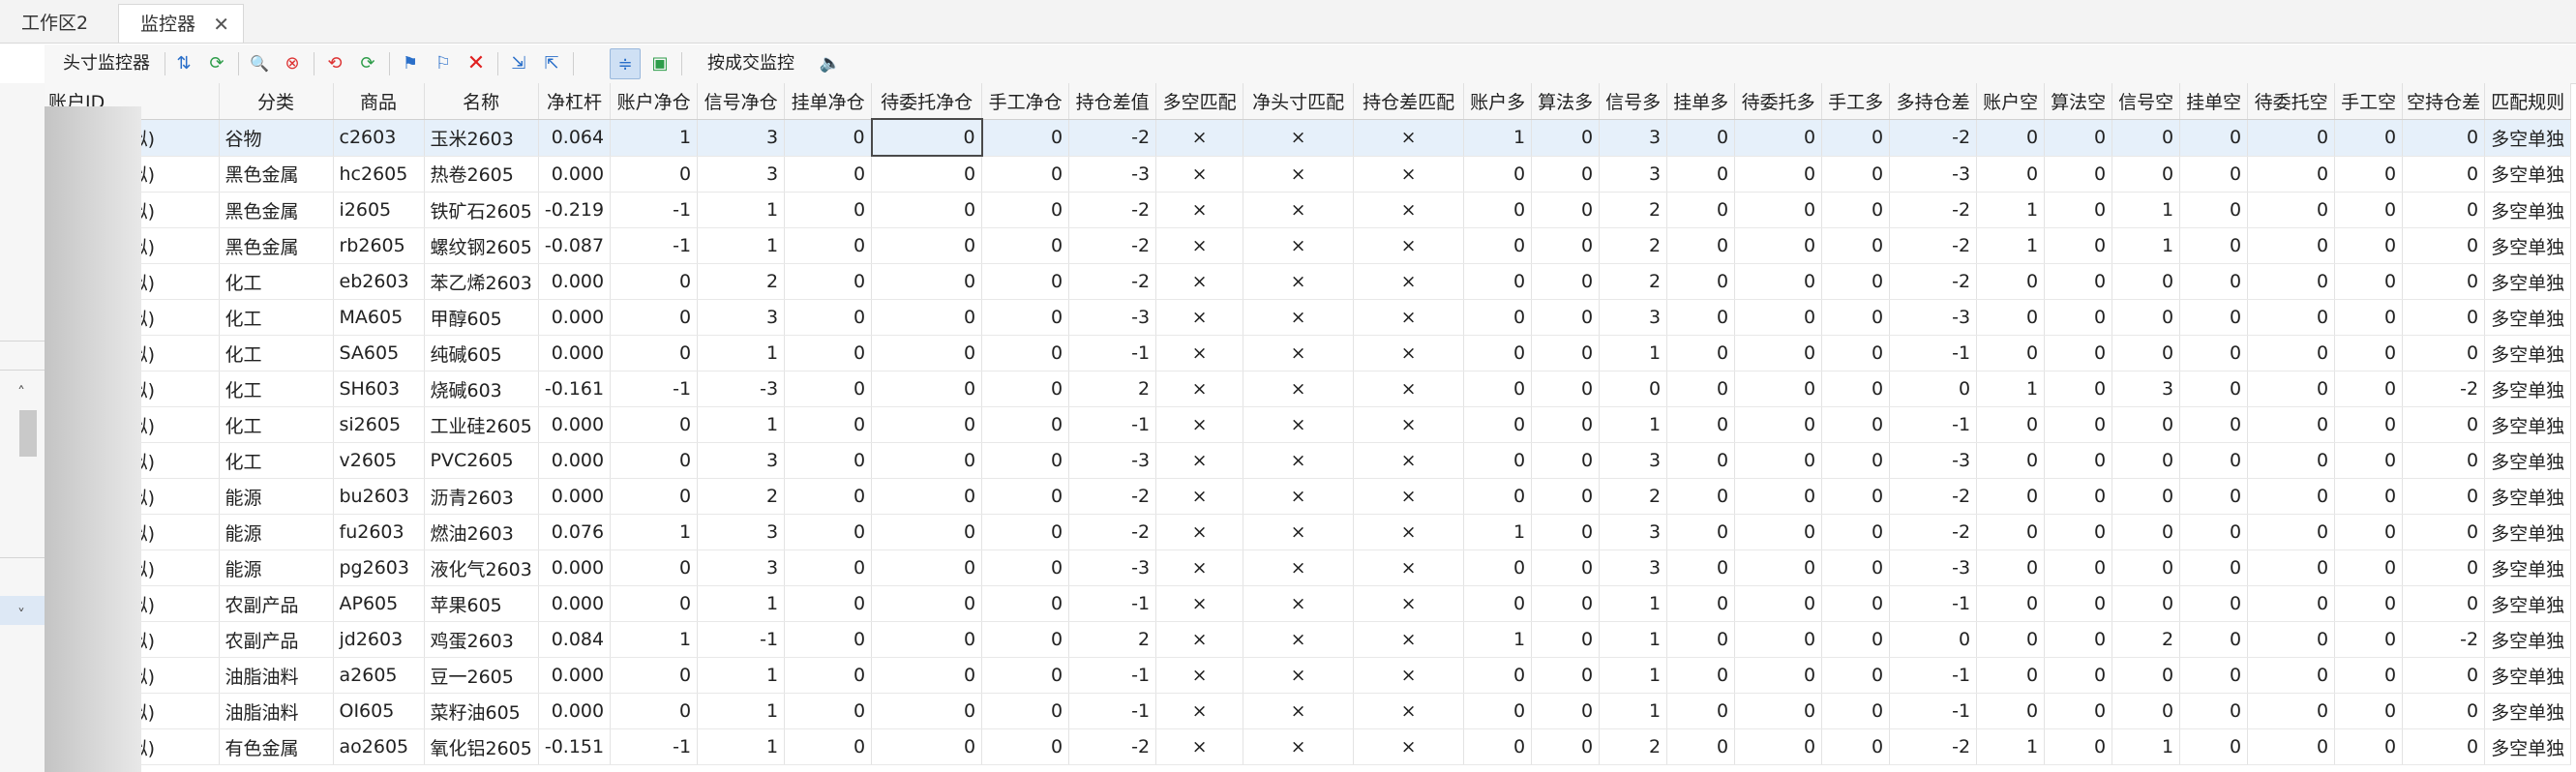 This screenshot has height=772, width=2576. What do you see at coordinates (28, 433) in the screenshot?
I see `left-panel-scrollbar` at bounding box center [28, 433].